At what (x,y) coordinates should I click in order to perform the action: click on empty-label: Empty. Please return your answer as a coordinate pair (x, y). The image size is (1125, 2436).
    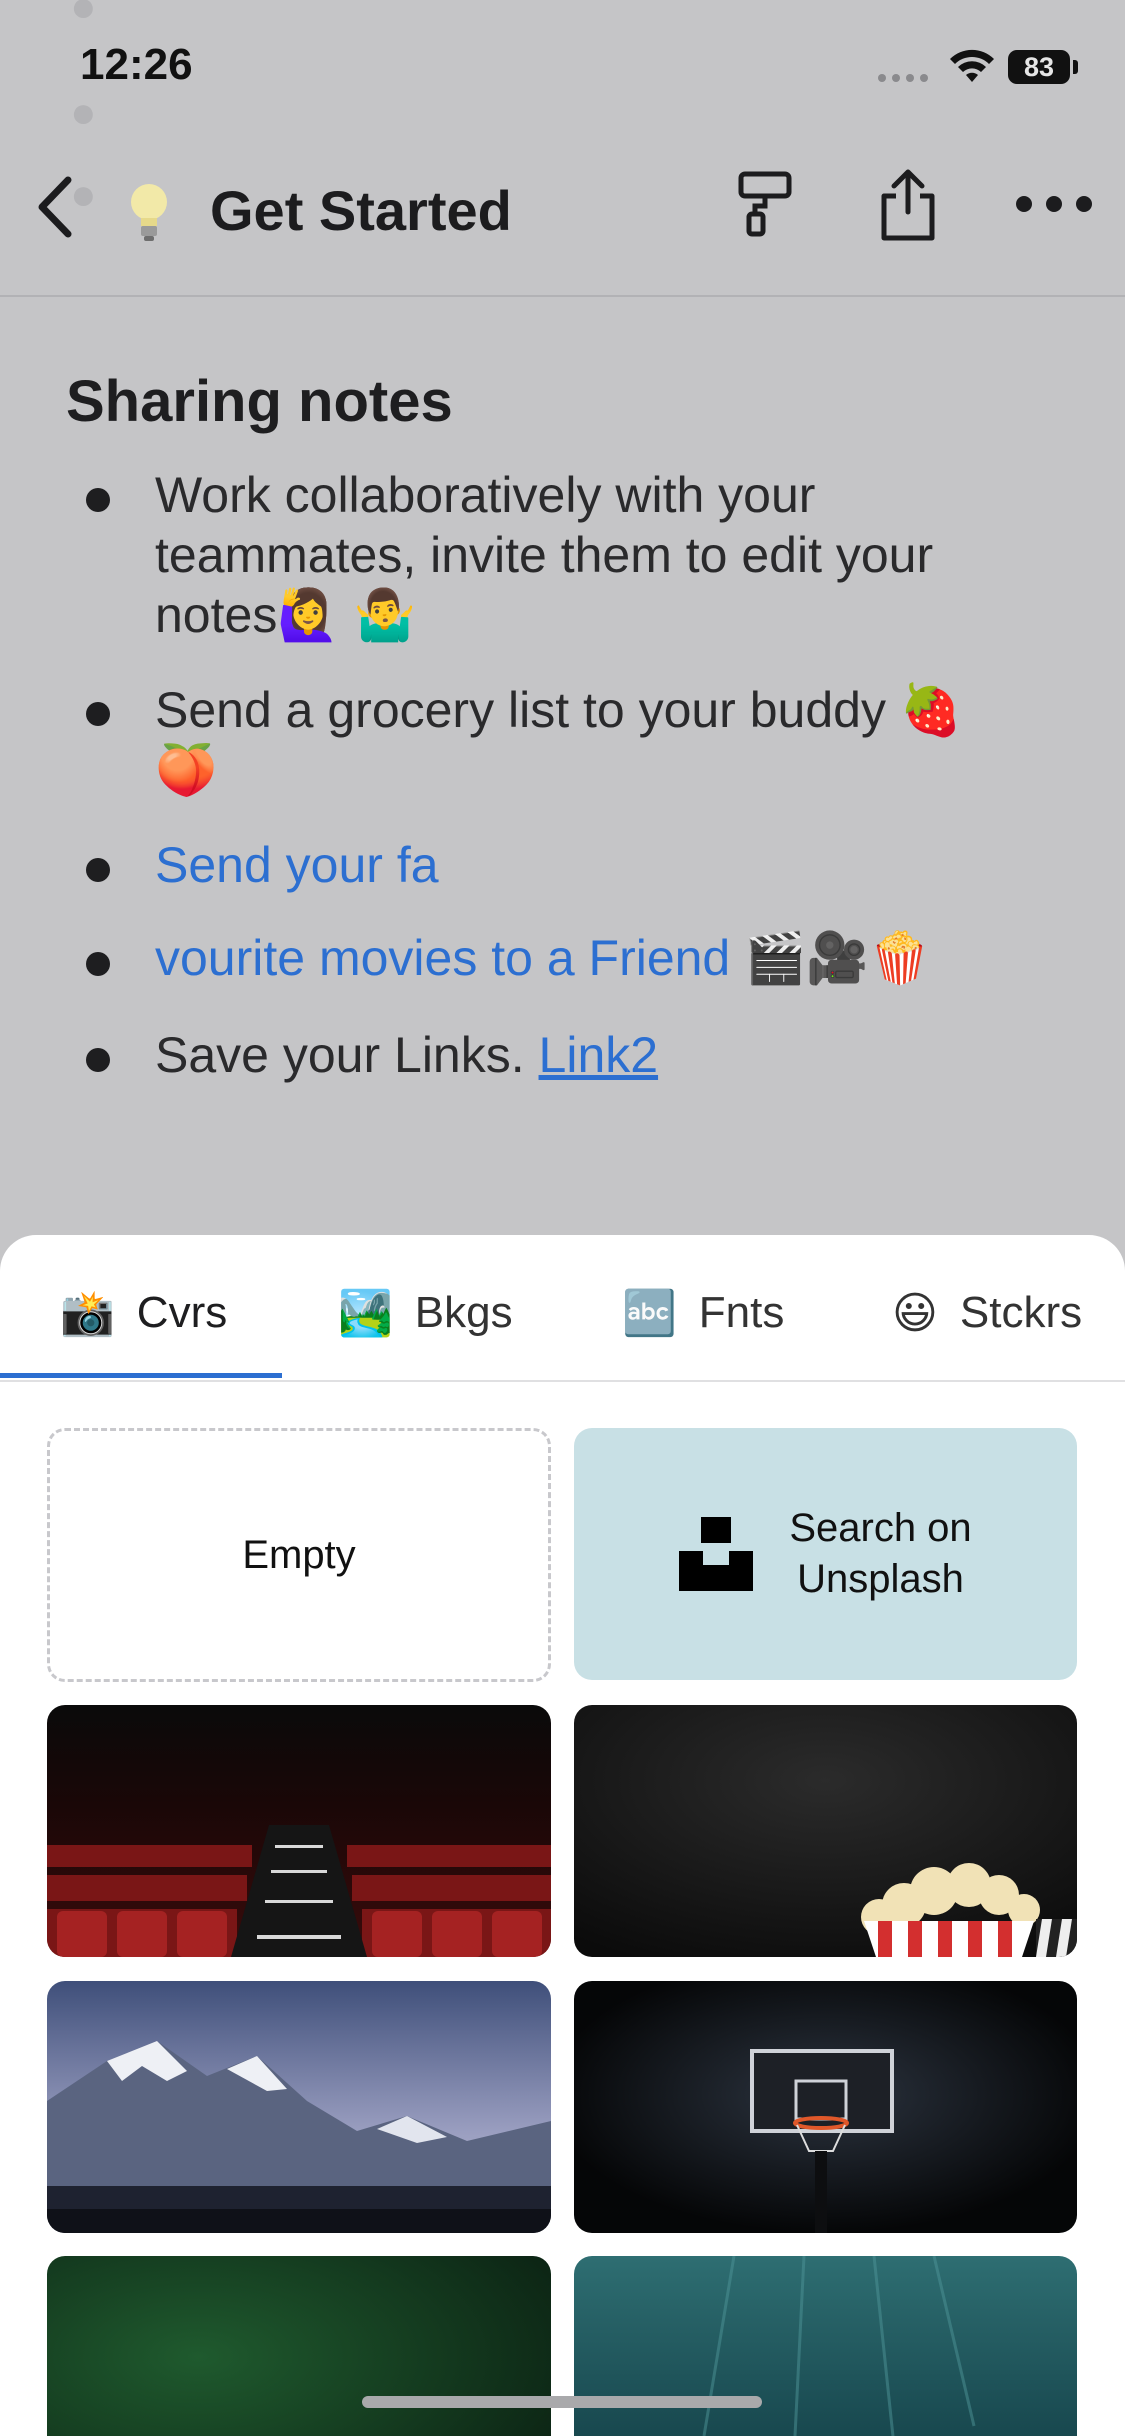
    Looking at the image, I should click on (299, 1554).